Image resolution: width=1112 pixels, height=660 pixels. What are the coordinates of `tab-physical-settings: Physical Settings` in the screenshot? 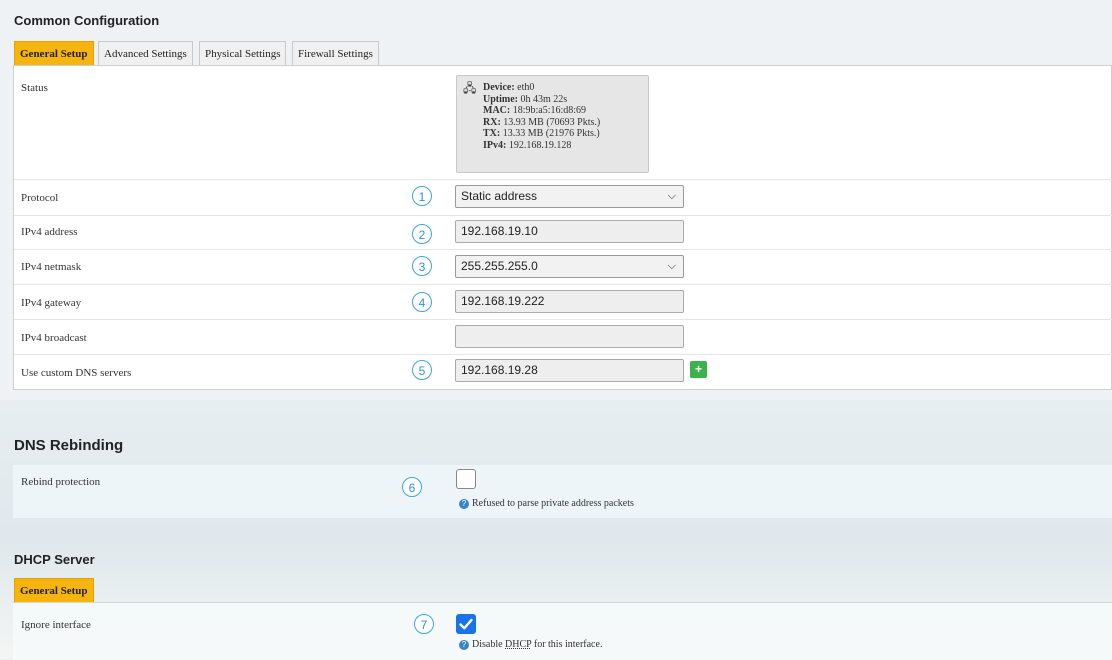 It's located at (243, 53).